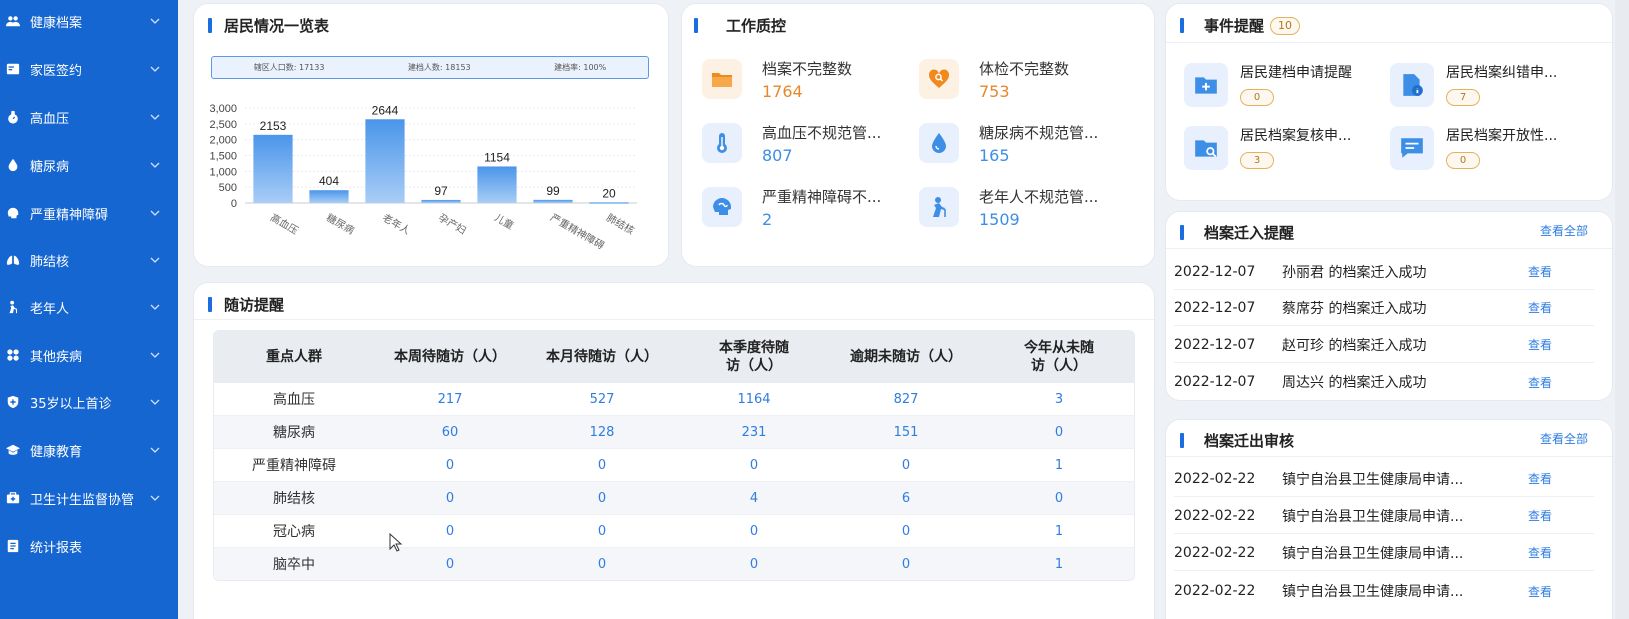  Describe the element at coordinates (1215, 552) in the screenshot. I see `row-date: 2022-02-22` at that location.